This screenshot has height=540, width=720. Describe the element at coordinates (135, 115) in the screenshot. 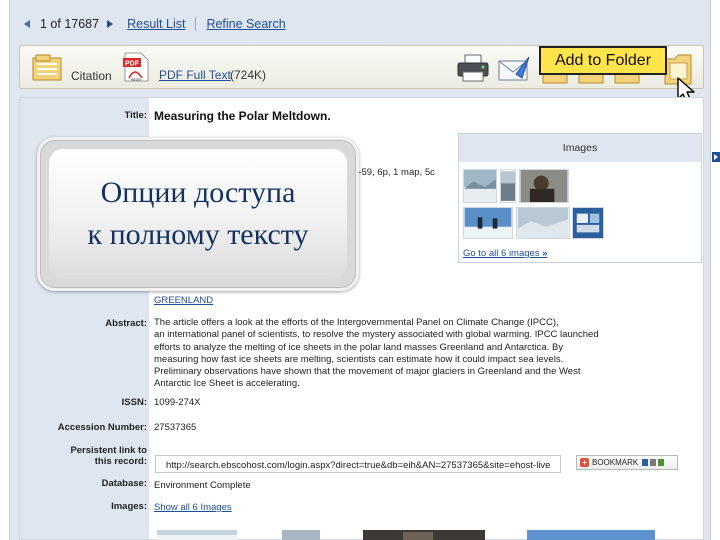

I see `title-label: Title:` at that location.